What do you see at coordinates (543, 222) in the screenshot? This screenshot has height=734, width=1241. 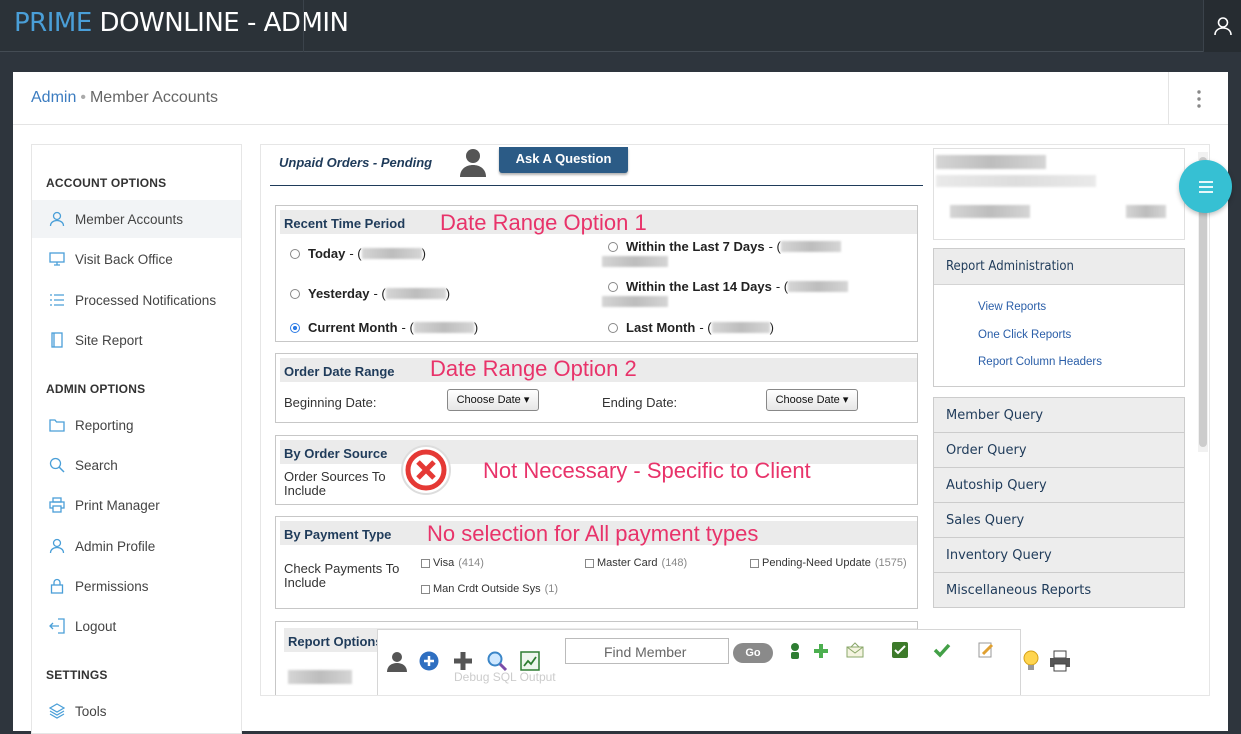 I see `annotation-date-range-1: Date Range Option 1` at bounding box center [543, 222].